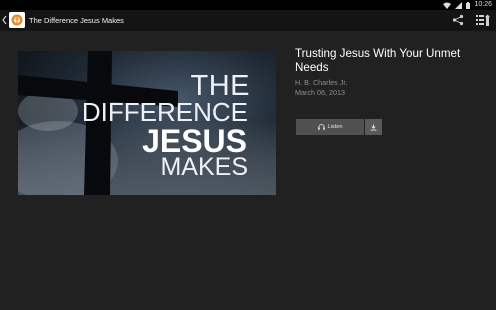 The image size is (496, 310). What do you see at coordinates (321, 82) in the screenshot?
I see `sermon-speaker: H. B. Charles Jr.` at bounding box center [321, 82].